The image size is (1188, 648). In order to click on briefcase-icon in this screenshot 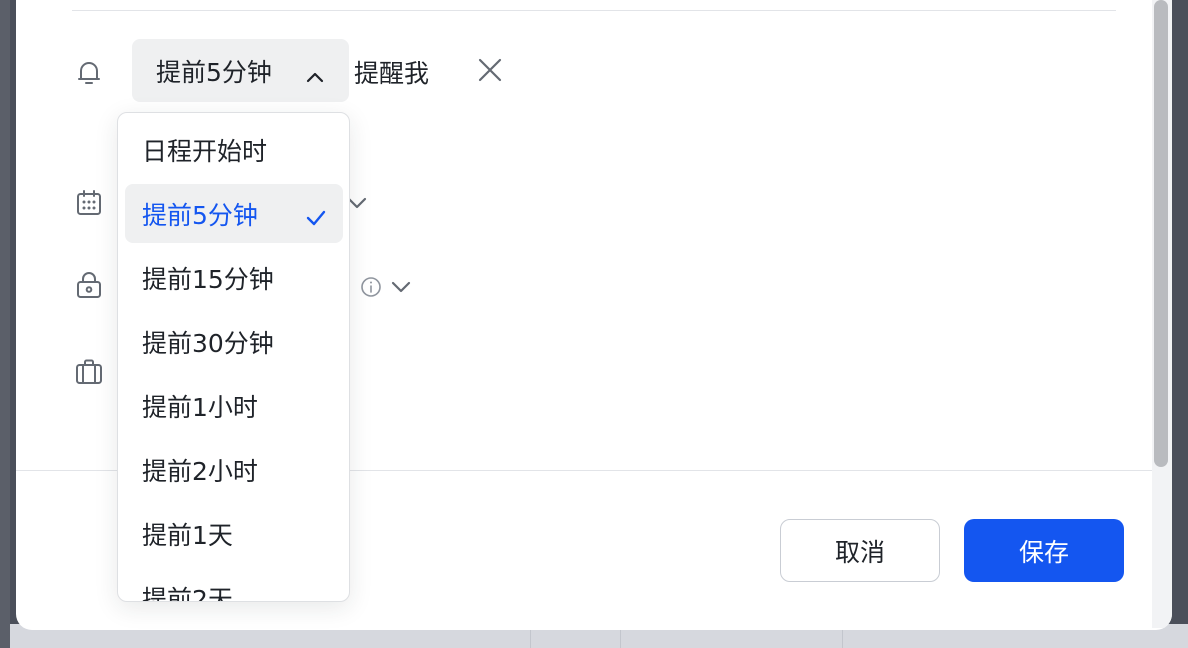, I will do `click(89, 371)`.